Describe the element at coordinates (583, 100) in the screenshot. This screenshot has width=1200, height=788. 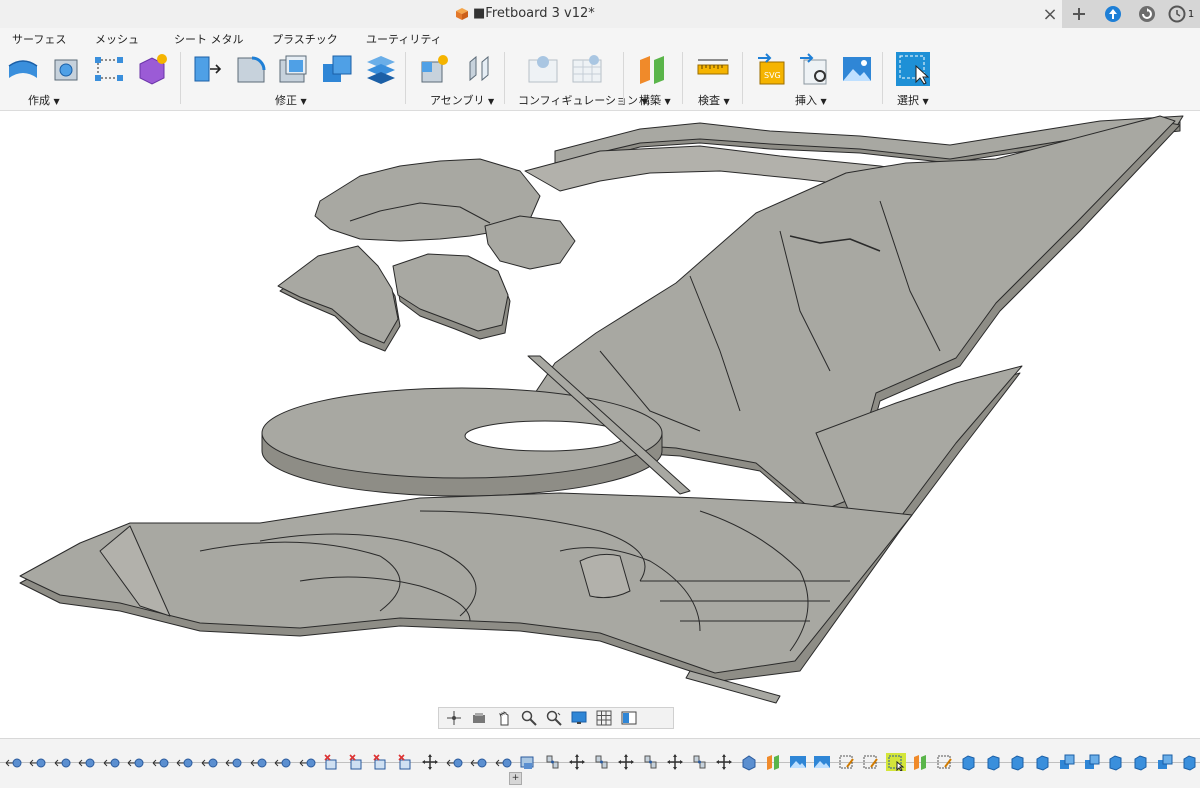
I see `configure-group-label: コンフィギュレーション ▼` at that location.